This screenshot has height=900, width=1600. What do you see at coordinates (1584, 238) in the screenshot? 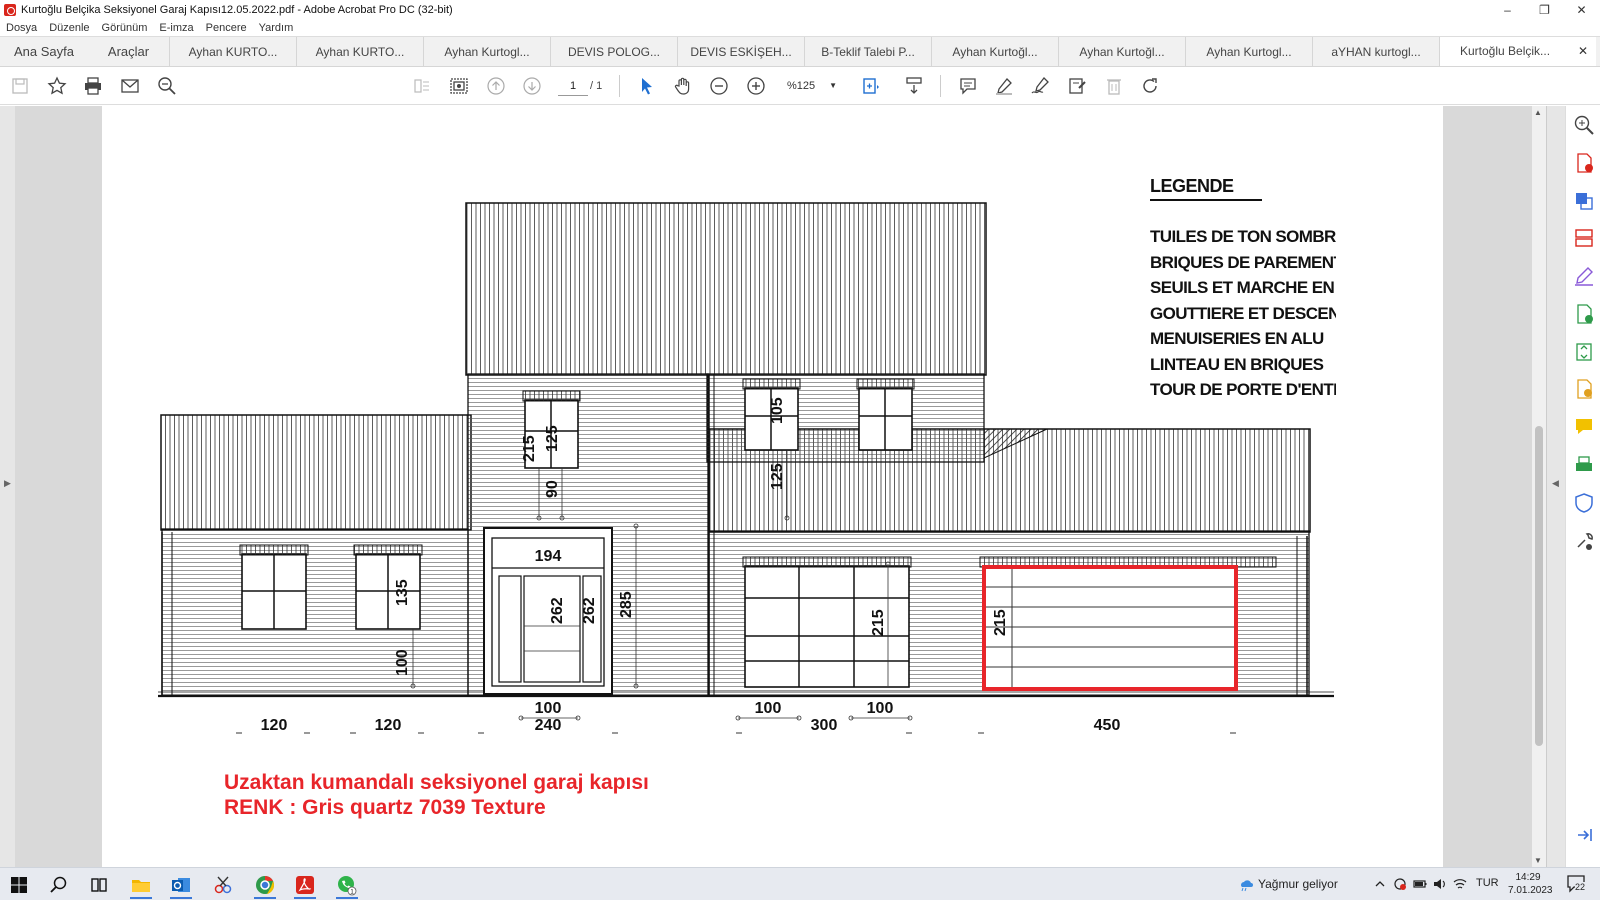
I see `organize-pages-icon` at bounding box center [1584, 238].